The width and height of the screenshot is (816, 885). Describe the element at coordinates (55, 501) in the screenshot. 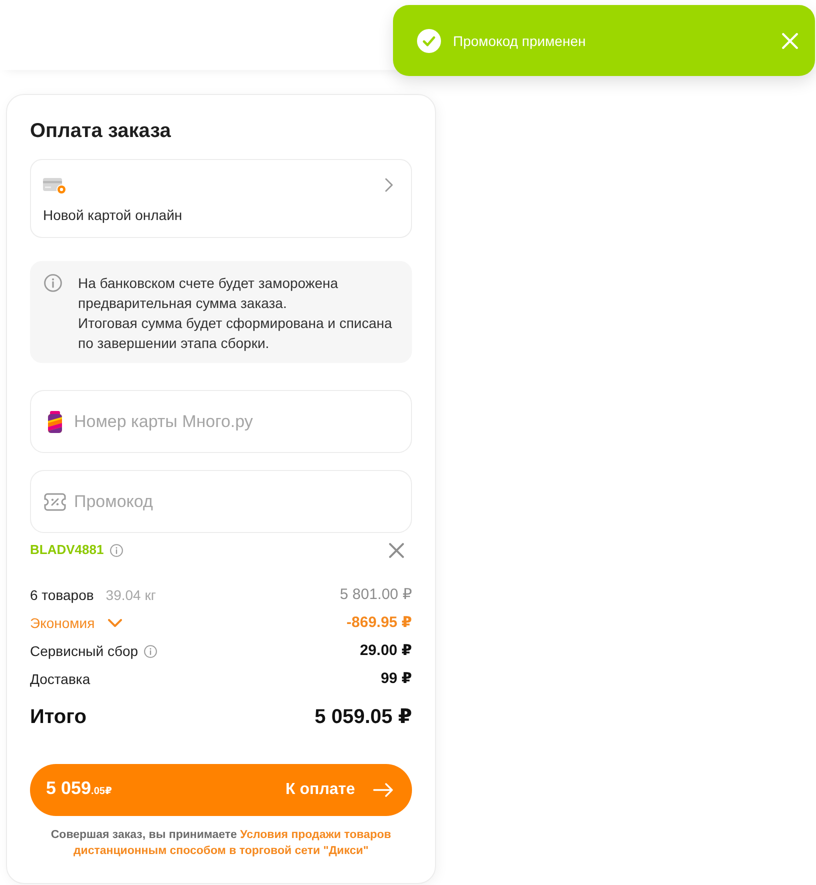

I see `ticket-percent-icon` at that location.